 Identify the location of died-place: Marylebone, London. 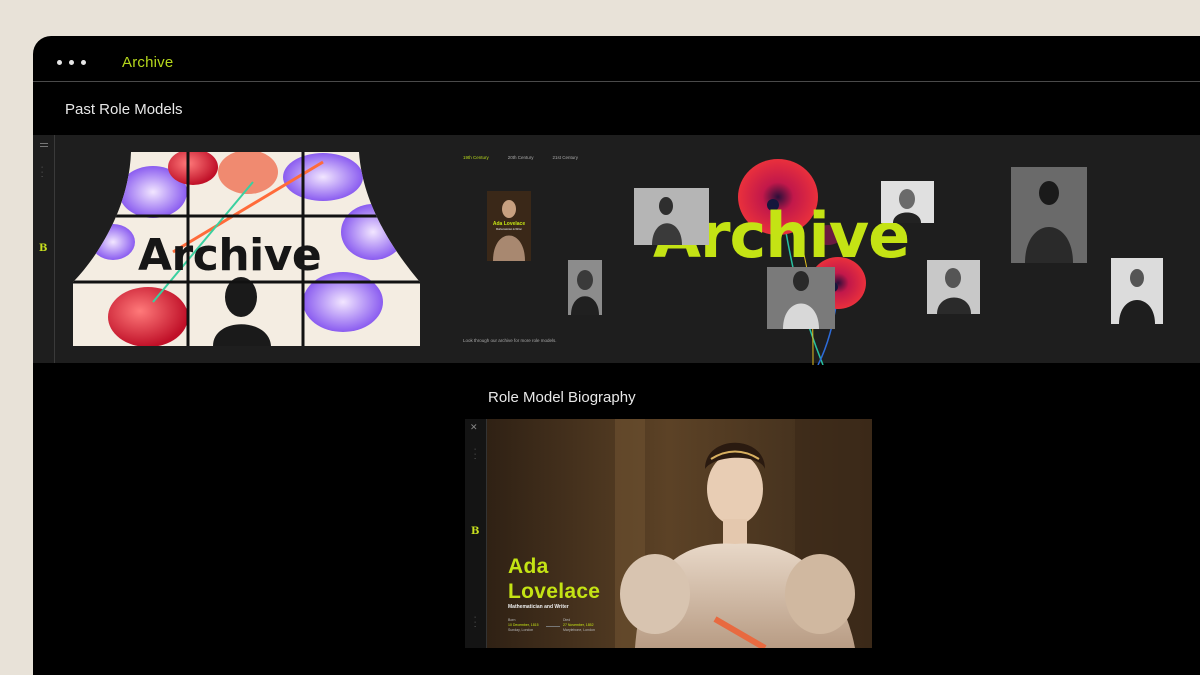
(579, 630).